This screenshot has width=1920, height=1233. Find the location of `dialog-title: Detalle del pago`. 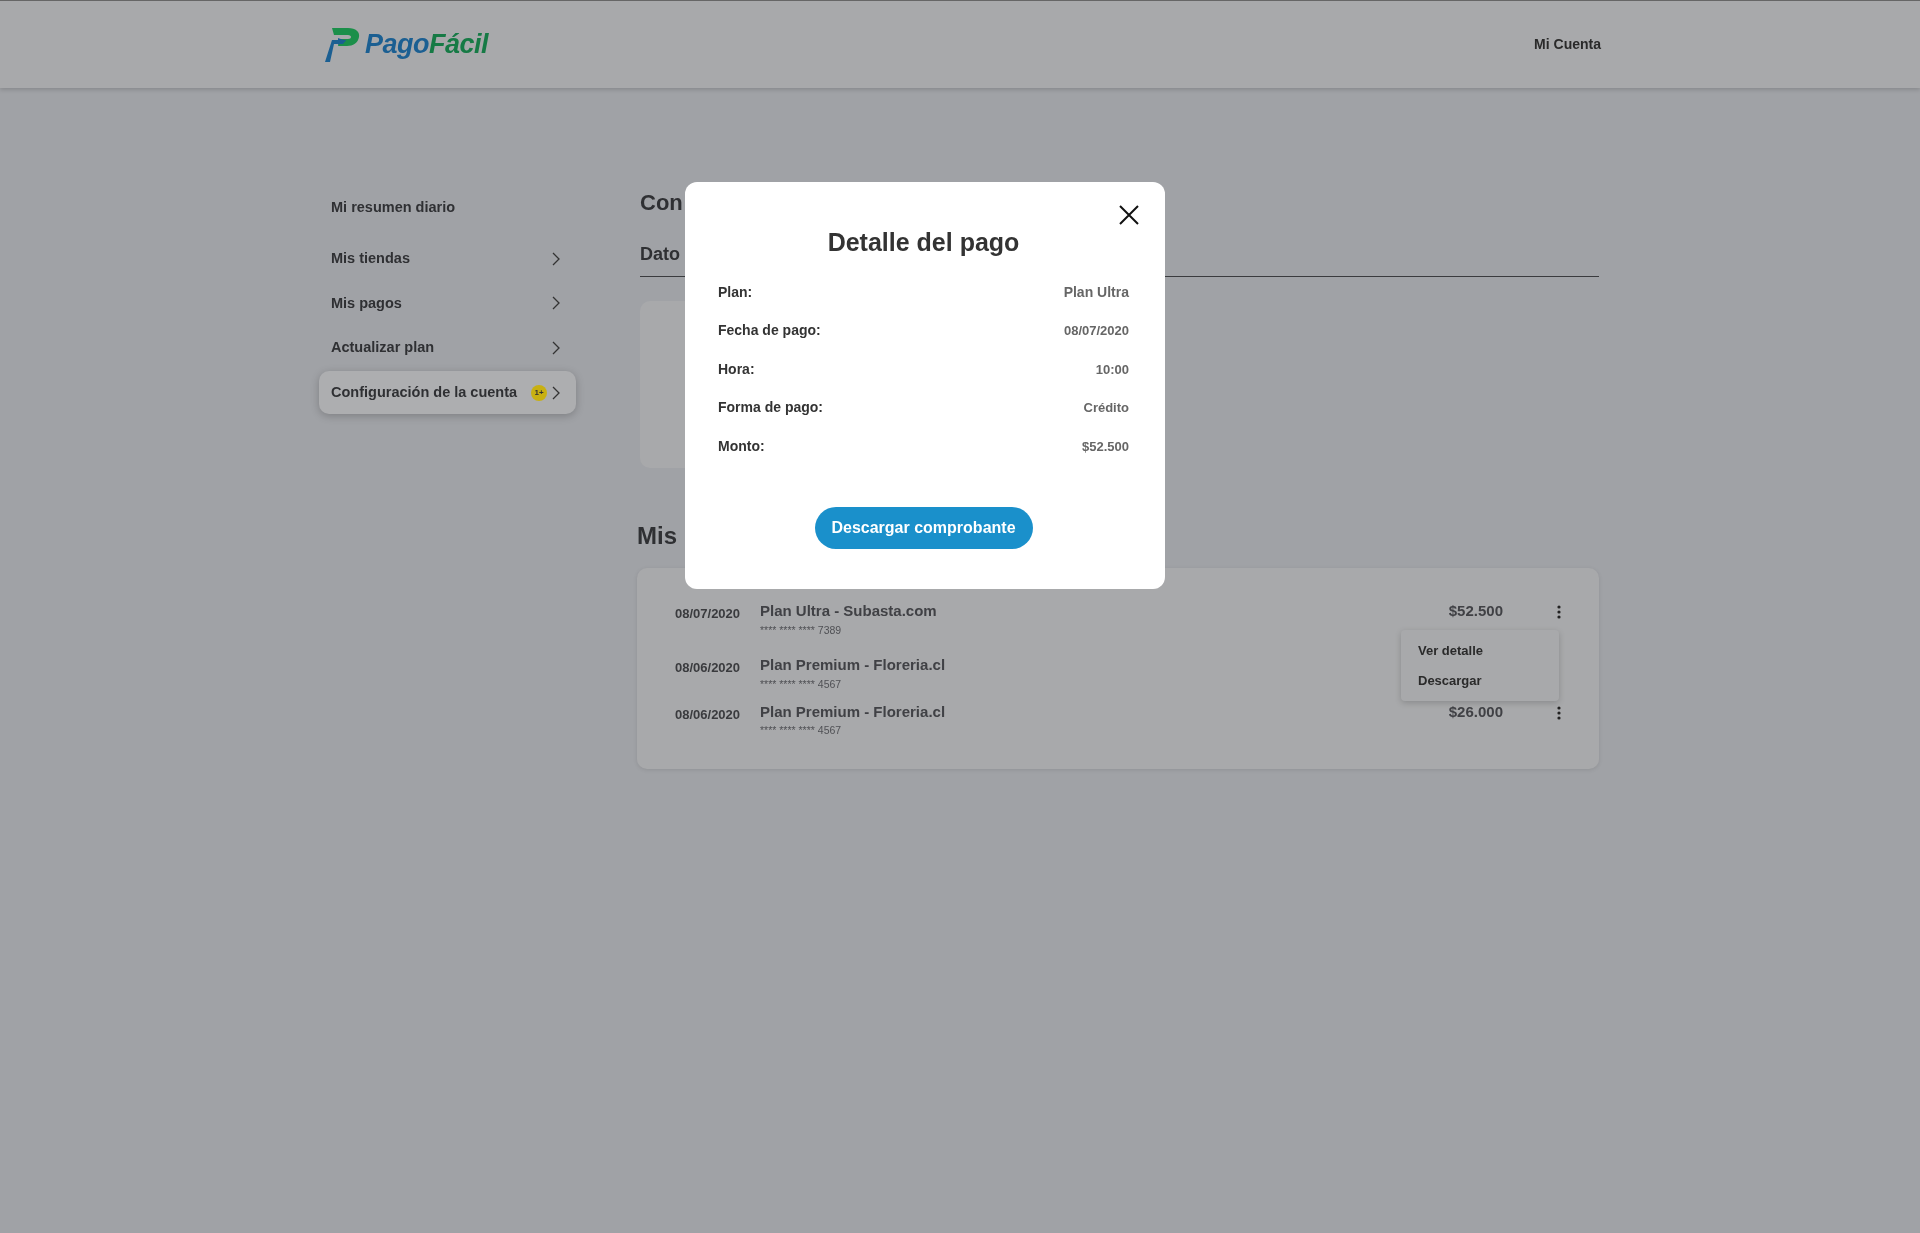

dialog-title: Detalle del pago is located at coordinates (923, 242).